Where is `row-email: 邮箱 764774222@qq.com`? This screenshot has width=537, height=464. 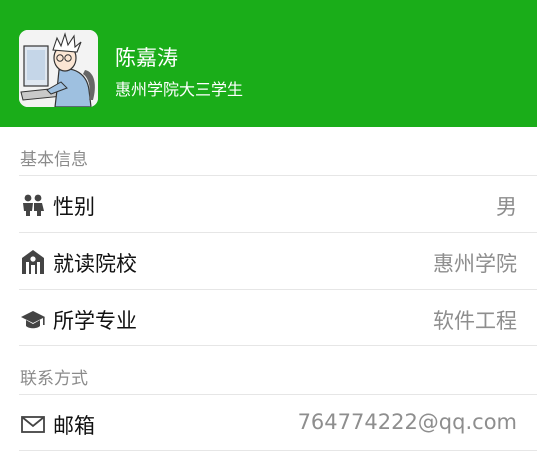 row-email: 邮箱 764774222@qq.com is located at coordinates (268, 423).